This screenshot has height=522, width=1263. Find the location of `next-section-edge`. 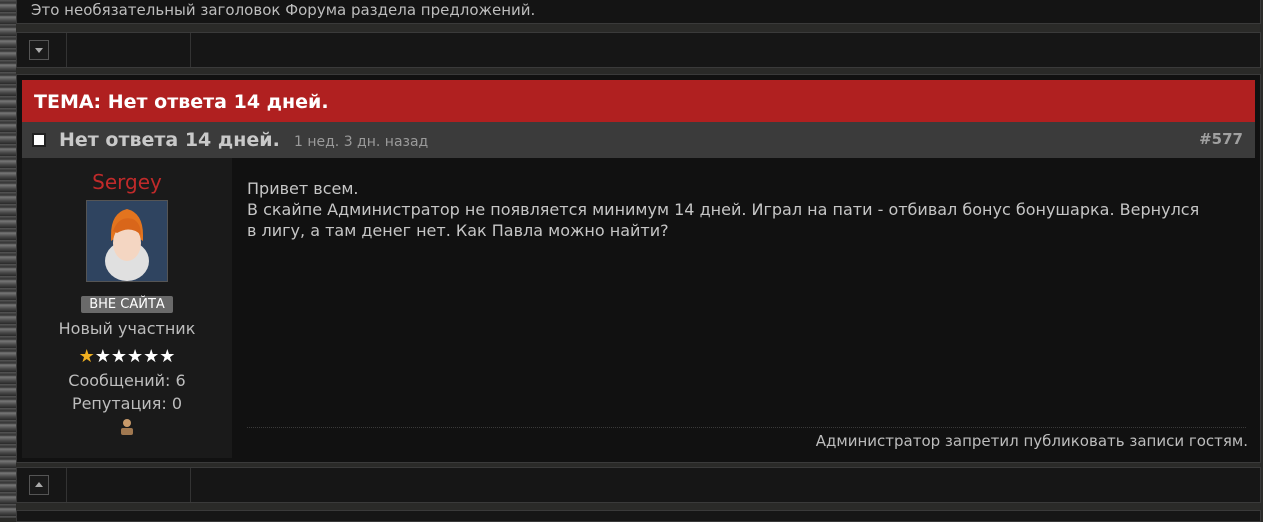

next-section-edge is located at coordinates (638, 516).